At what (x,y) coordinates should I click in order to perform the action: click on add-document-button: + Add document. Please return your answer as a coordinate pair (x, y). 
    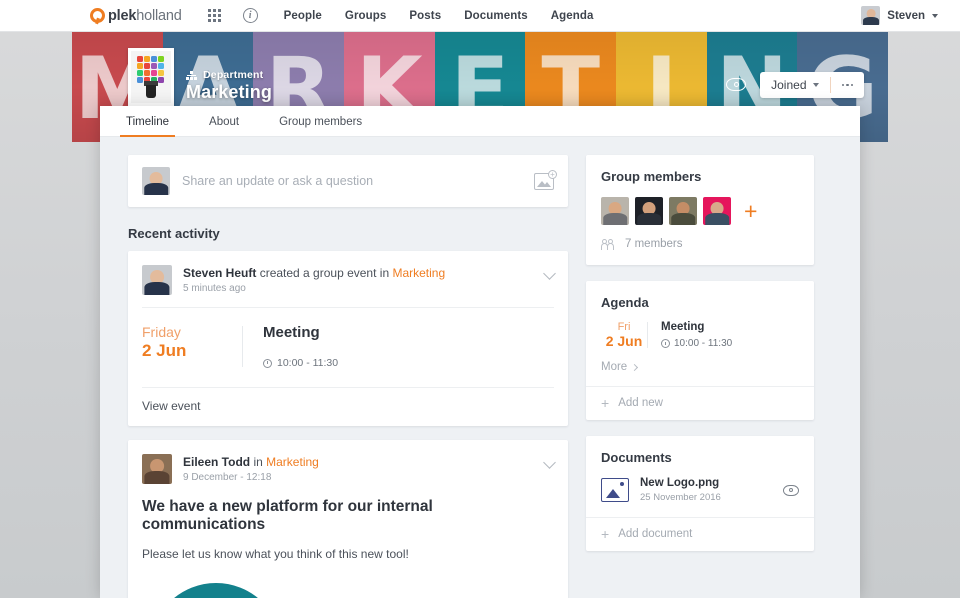
    Looking at the image, I should click on (700, 534).